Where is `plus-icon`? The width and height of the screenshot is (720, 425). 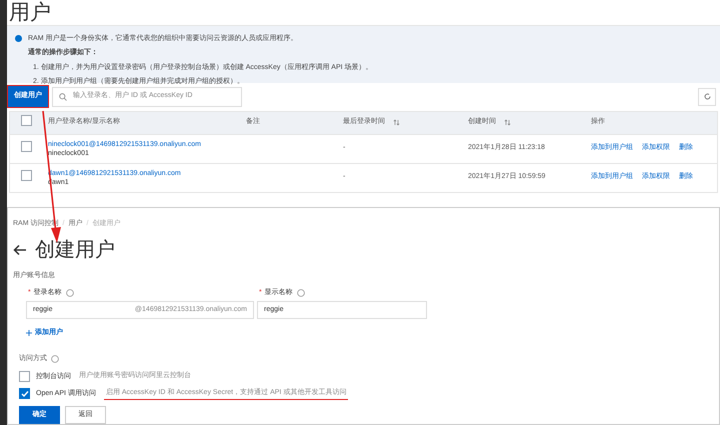
plus-icon is located at coordinates (29, 333).